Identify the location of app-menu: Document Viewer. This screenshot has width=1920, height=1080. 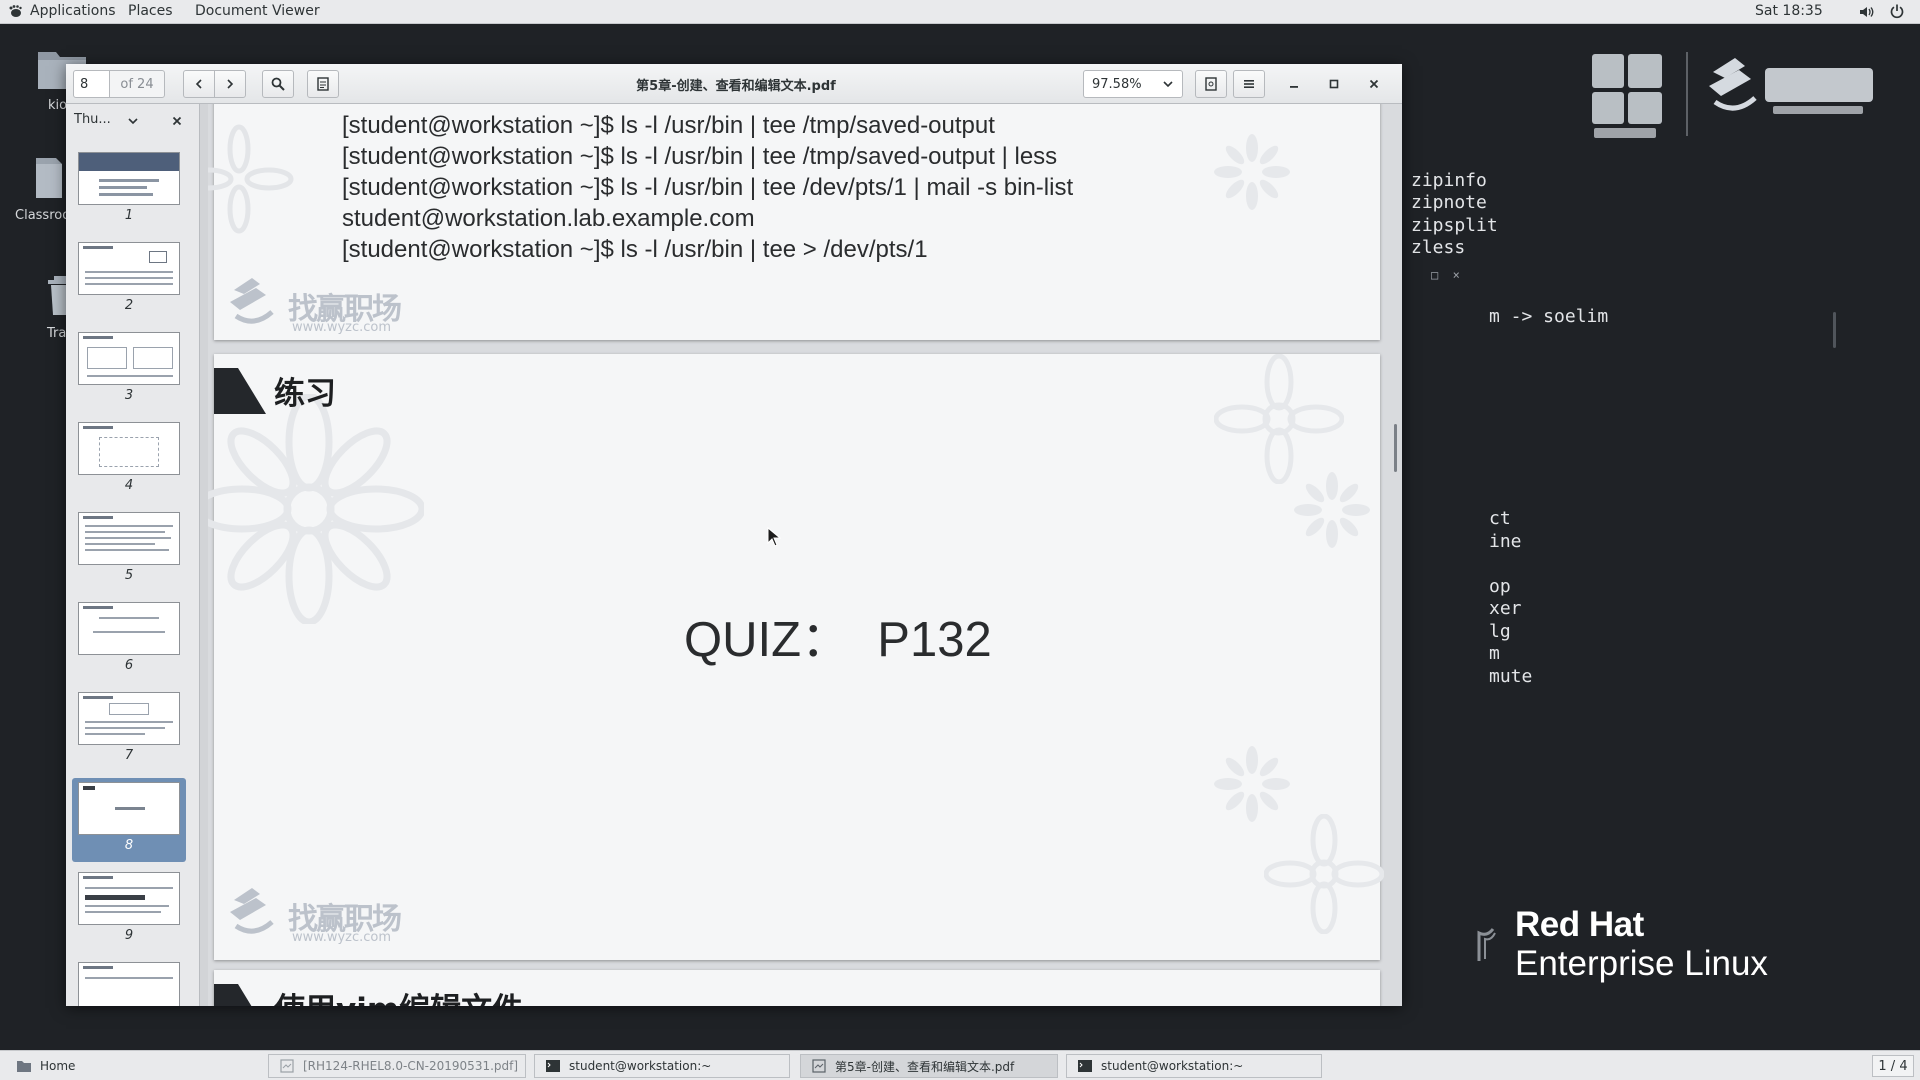
(257, 11).